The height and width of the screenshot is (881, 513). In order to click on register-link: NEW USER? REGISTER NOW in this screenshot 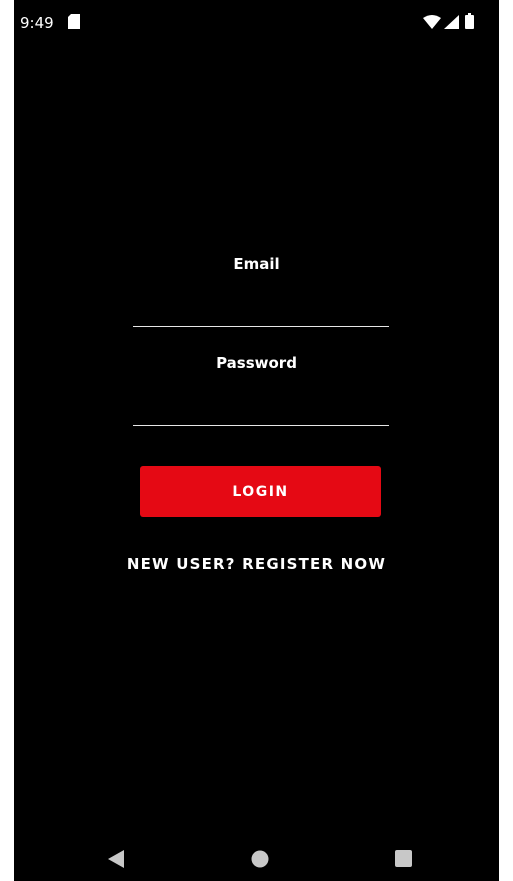, I will do `click(256, 564)`.